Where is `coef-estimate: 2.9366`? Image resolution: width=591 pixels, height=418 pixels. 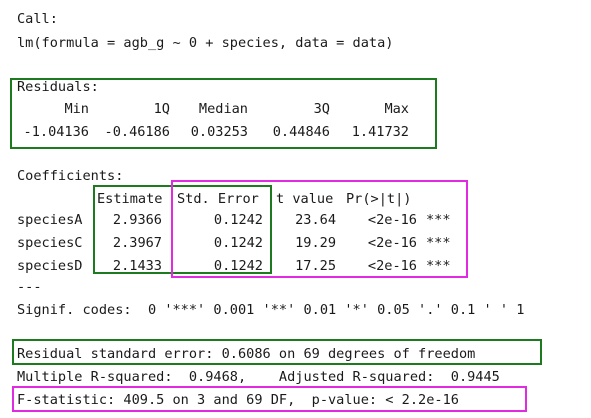
coef-estimate: 2.9366 is located at coordinates (137, 220).